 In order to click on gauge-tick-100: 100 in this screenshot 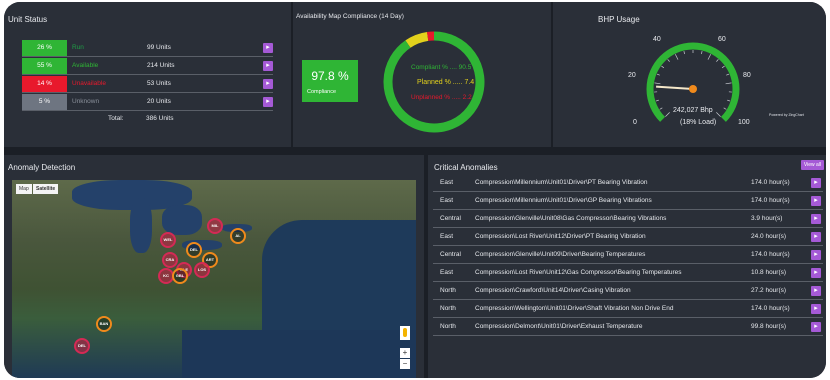, I will do `click(744, 122)`.